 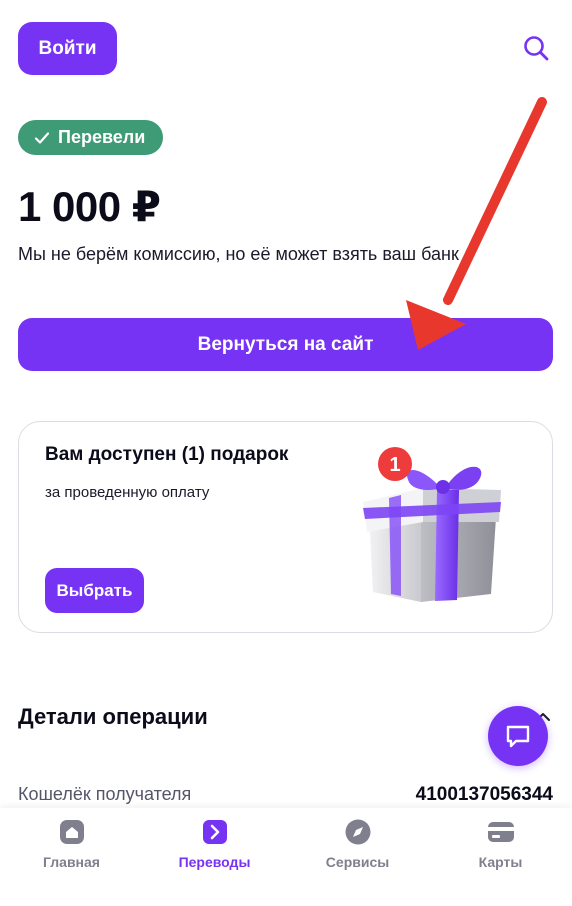 I want to click on transfer-amount: 1 000 ₽, so click(x=89, y=206).